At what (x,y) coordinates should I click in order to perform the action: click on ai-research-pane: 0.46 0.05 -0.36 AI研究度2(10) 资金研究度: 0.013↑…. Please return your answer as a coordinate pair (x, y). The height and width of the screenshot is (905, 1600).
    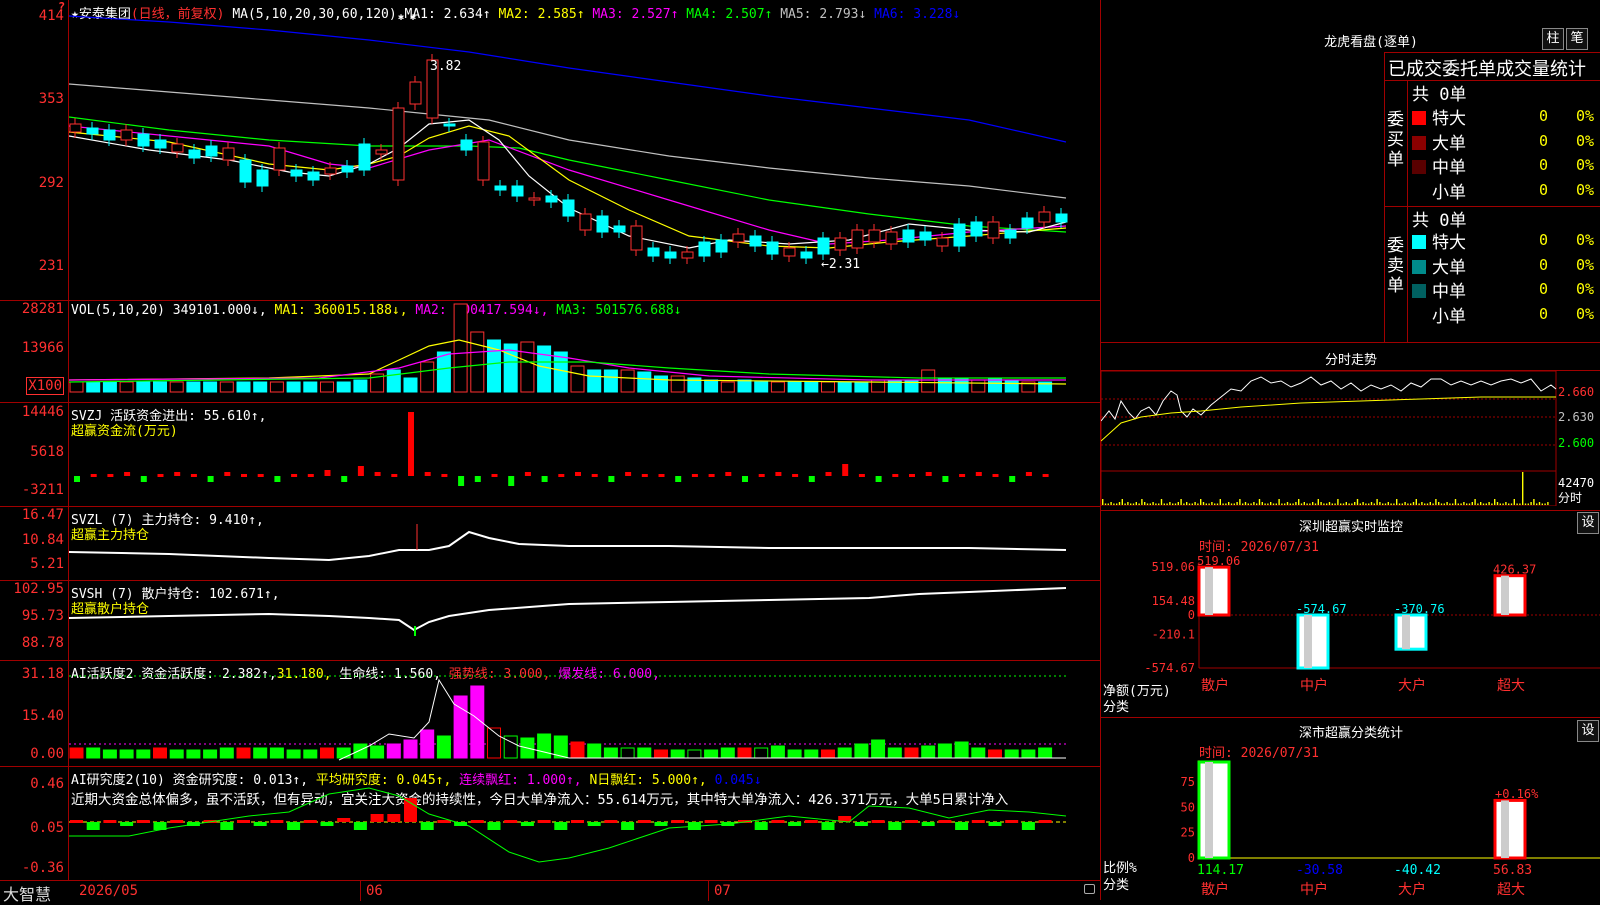
    Looking at the image, I should click on (550, 823).